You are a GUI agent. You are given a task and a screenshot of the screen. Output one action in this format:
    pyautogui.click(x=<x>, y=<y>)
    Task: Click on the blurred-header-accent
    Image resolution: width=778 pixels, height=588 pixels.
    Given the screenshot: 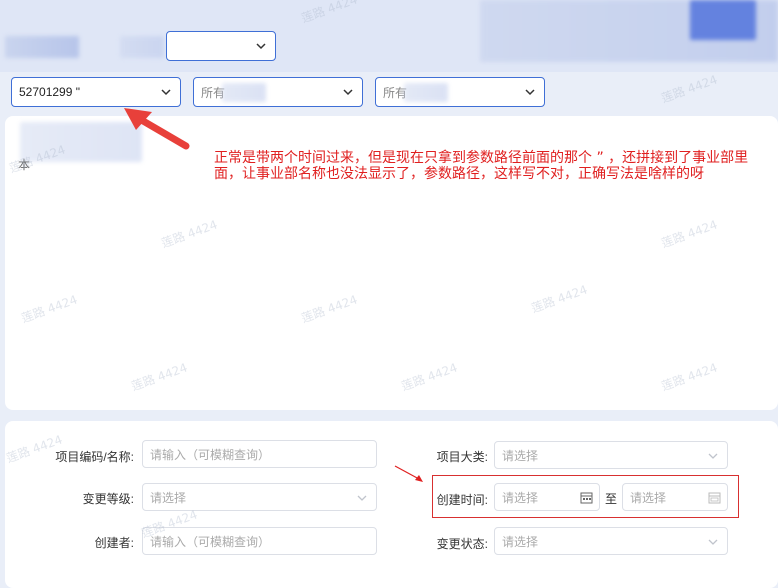 What is the action you would take?
    pyautogui.click(x=723, y=20)
    